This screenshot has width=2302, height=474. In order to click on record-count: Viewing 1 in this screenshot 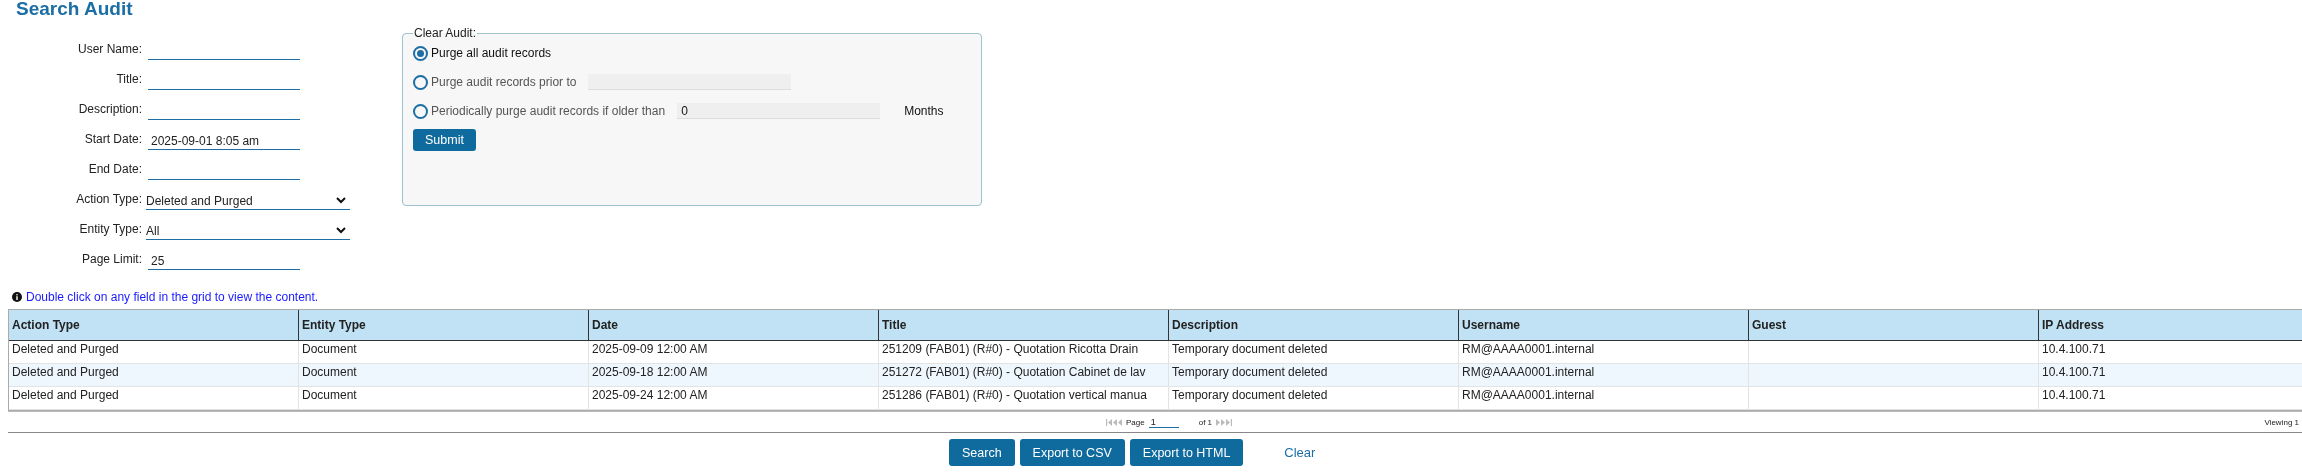, I will do `click(2281, 422)`.